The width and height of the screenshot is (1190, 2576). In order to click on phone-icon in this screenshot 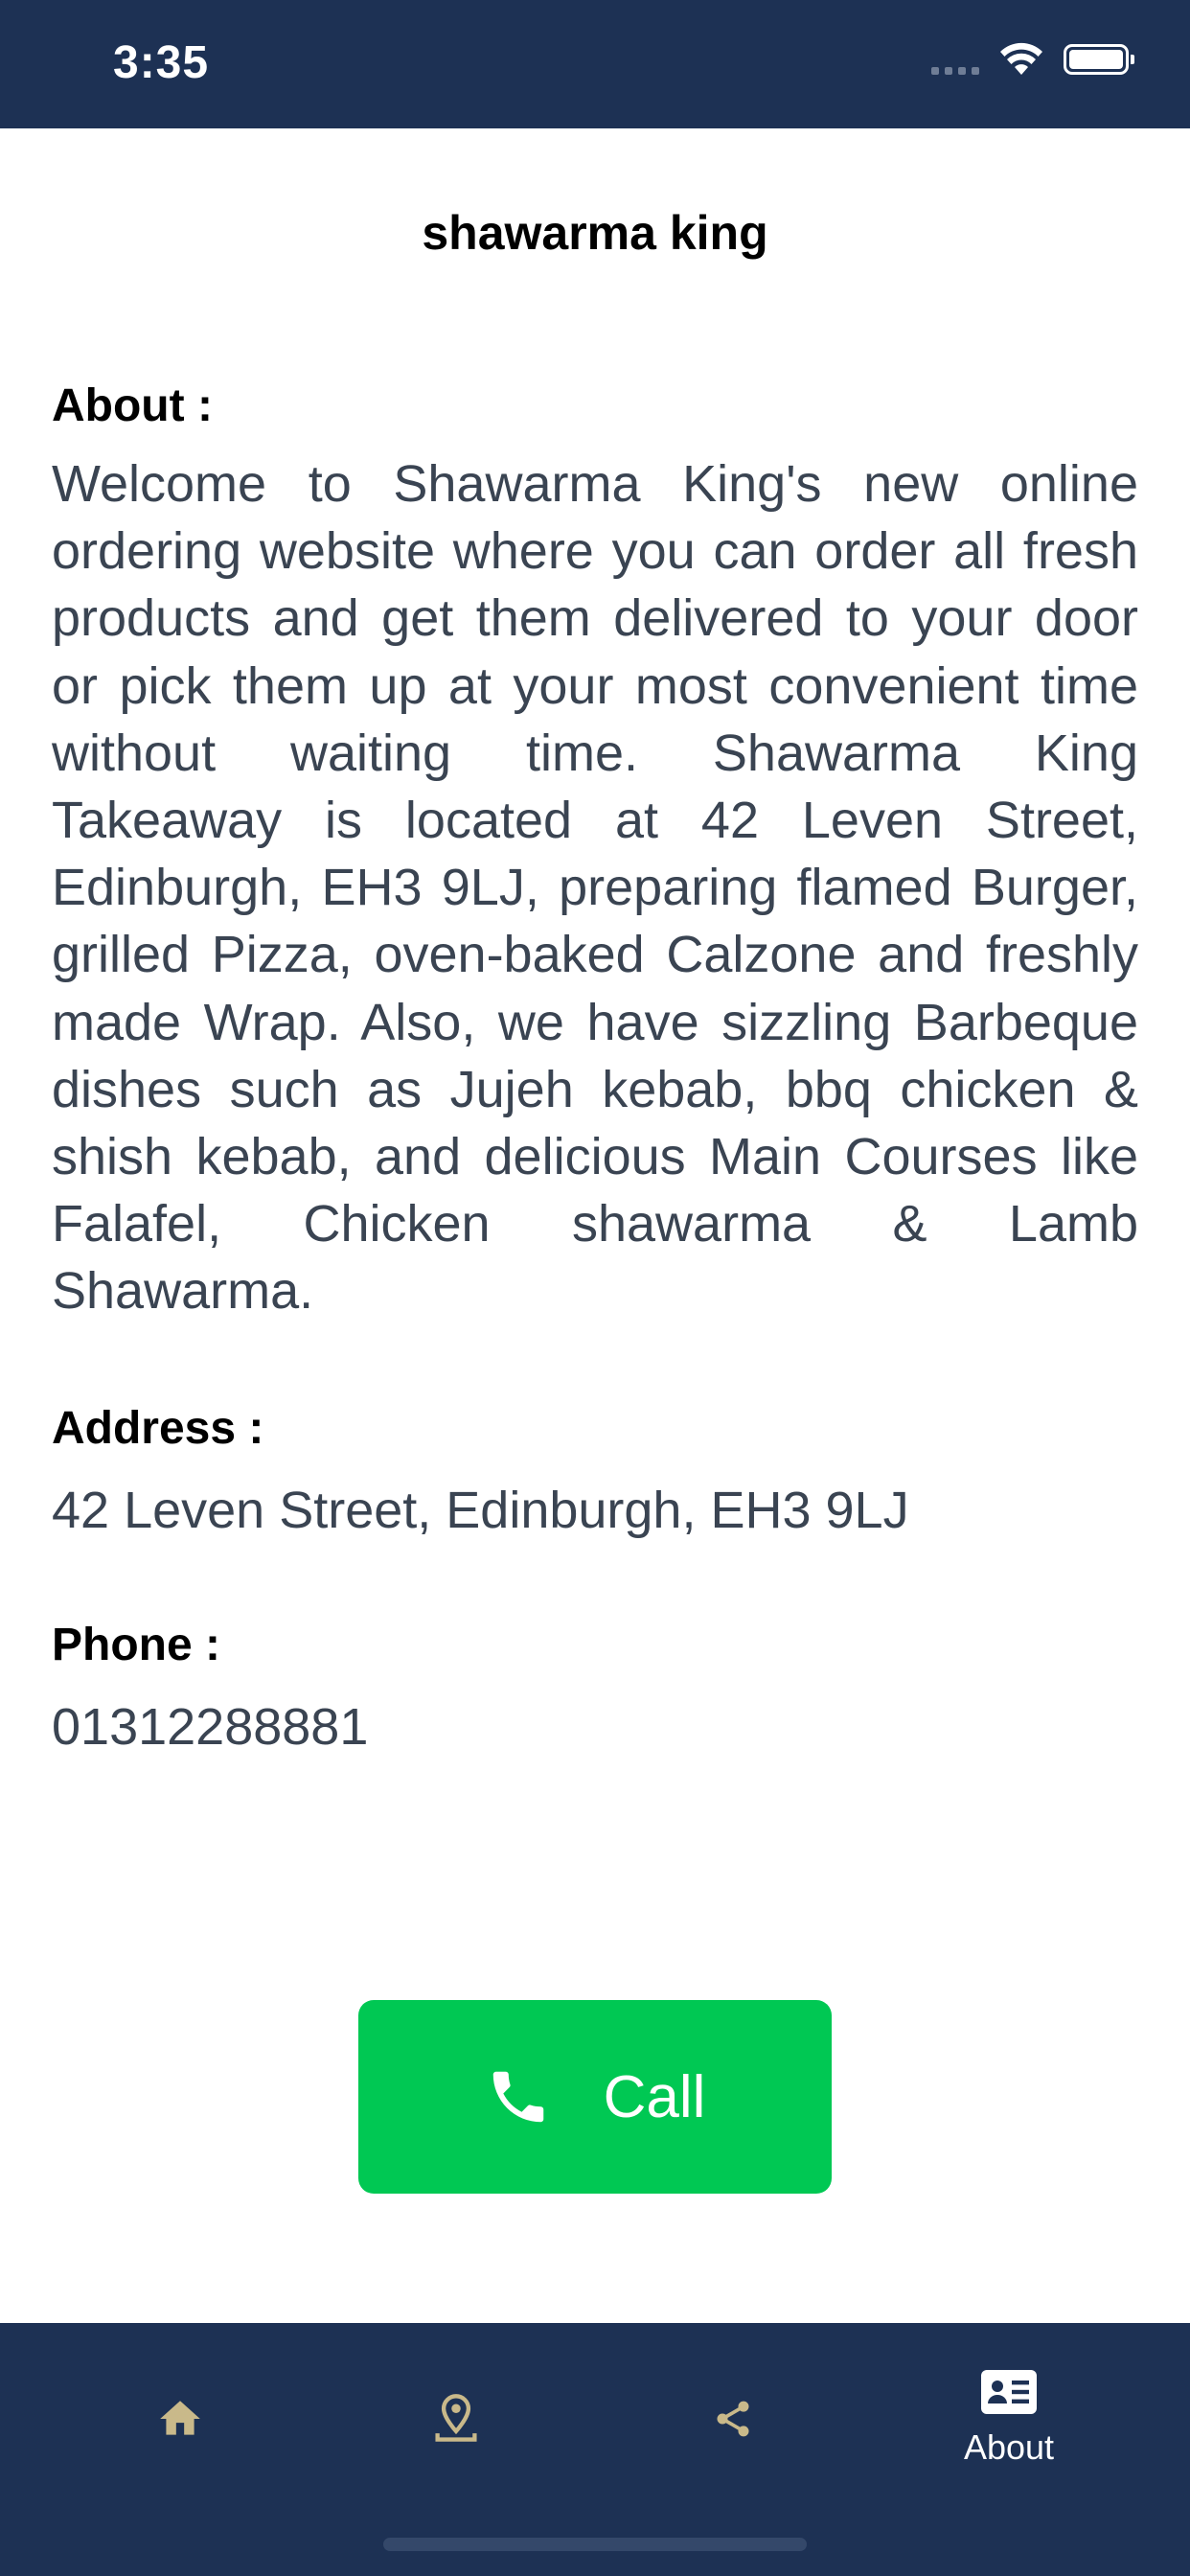, I will do `click(517, 2097)`.